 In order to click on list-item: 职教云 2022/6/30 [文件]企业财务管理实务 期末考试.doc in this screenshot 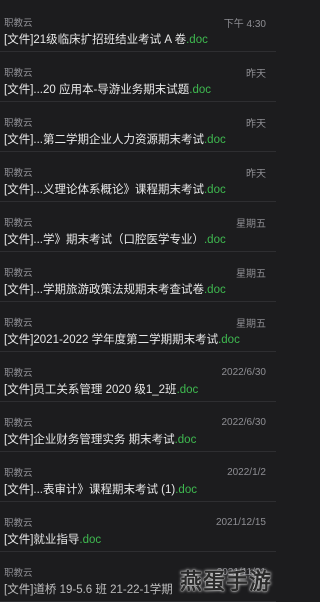, I will do `click(138, 427)`.